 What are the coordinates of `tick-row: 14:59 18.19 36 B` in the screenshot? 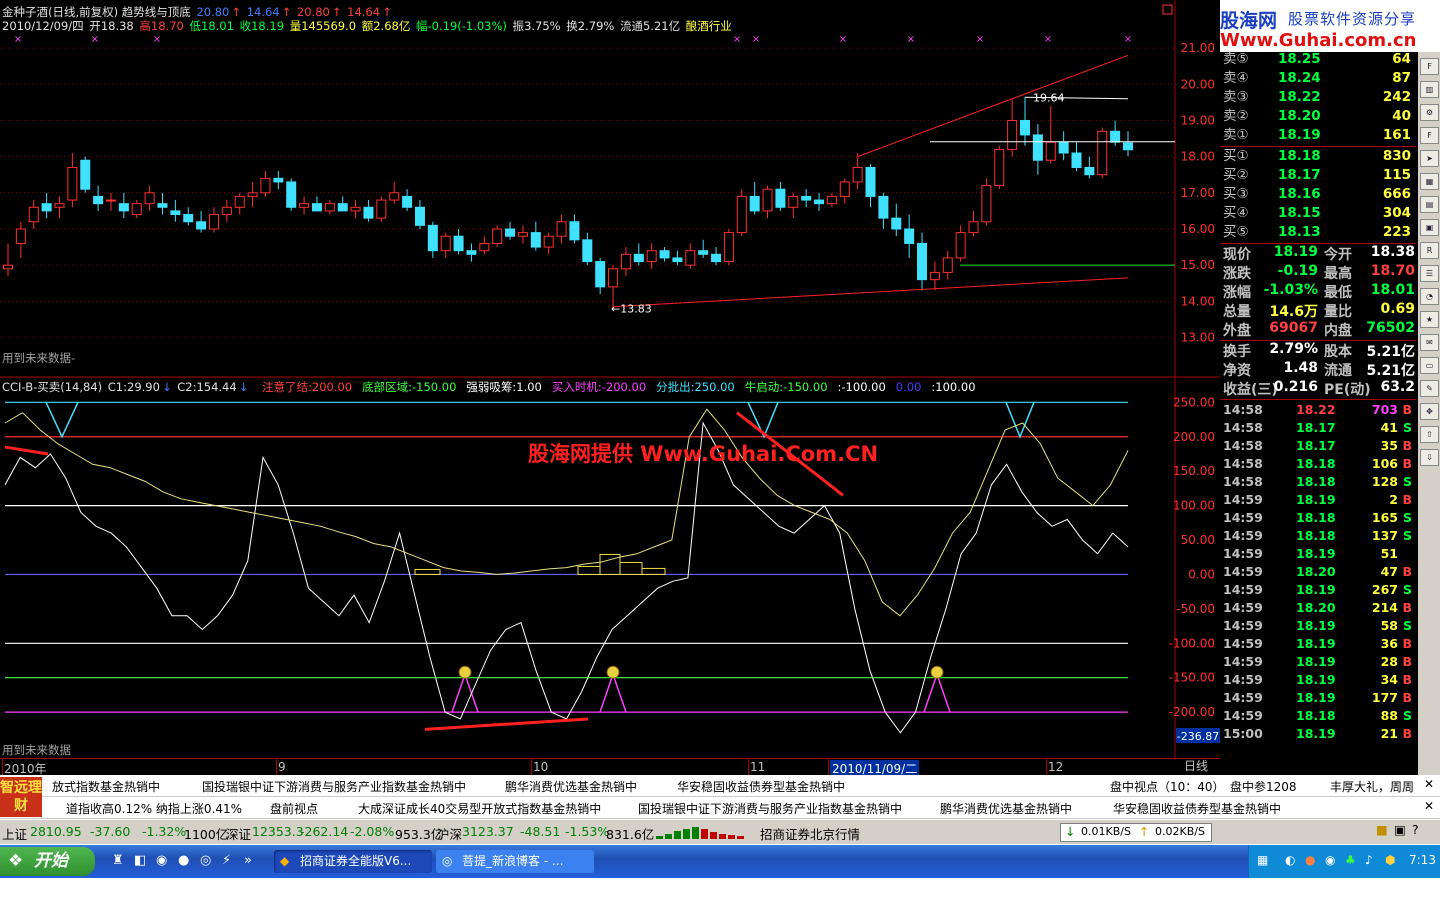 It's located at (1318, 644).